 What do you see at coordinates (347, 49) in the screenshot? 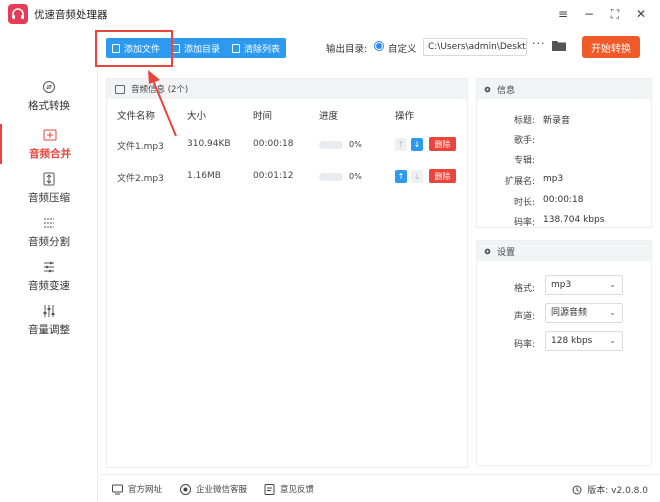
I see `output-dir-label: 输出目录:` at bounding box center [347, 49].